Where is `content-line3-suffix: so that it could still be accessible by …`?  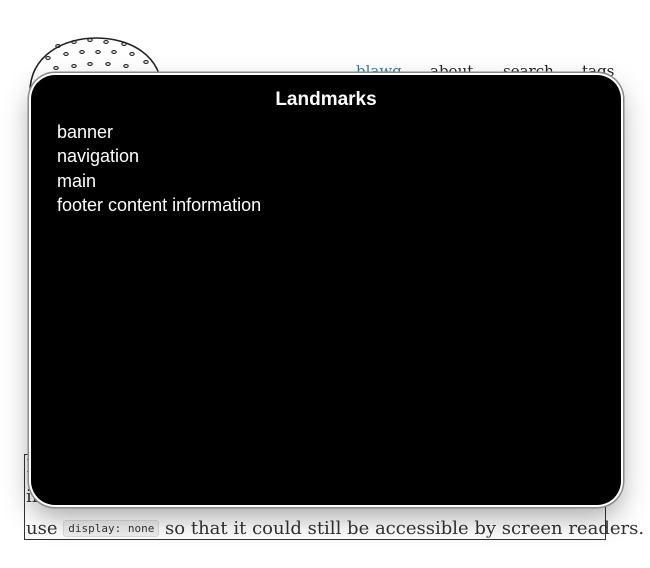
content-line3-suffix: so that it could still be accessible by … is located at coordinates (405, 528).